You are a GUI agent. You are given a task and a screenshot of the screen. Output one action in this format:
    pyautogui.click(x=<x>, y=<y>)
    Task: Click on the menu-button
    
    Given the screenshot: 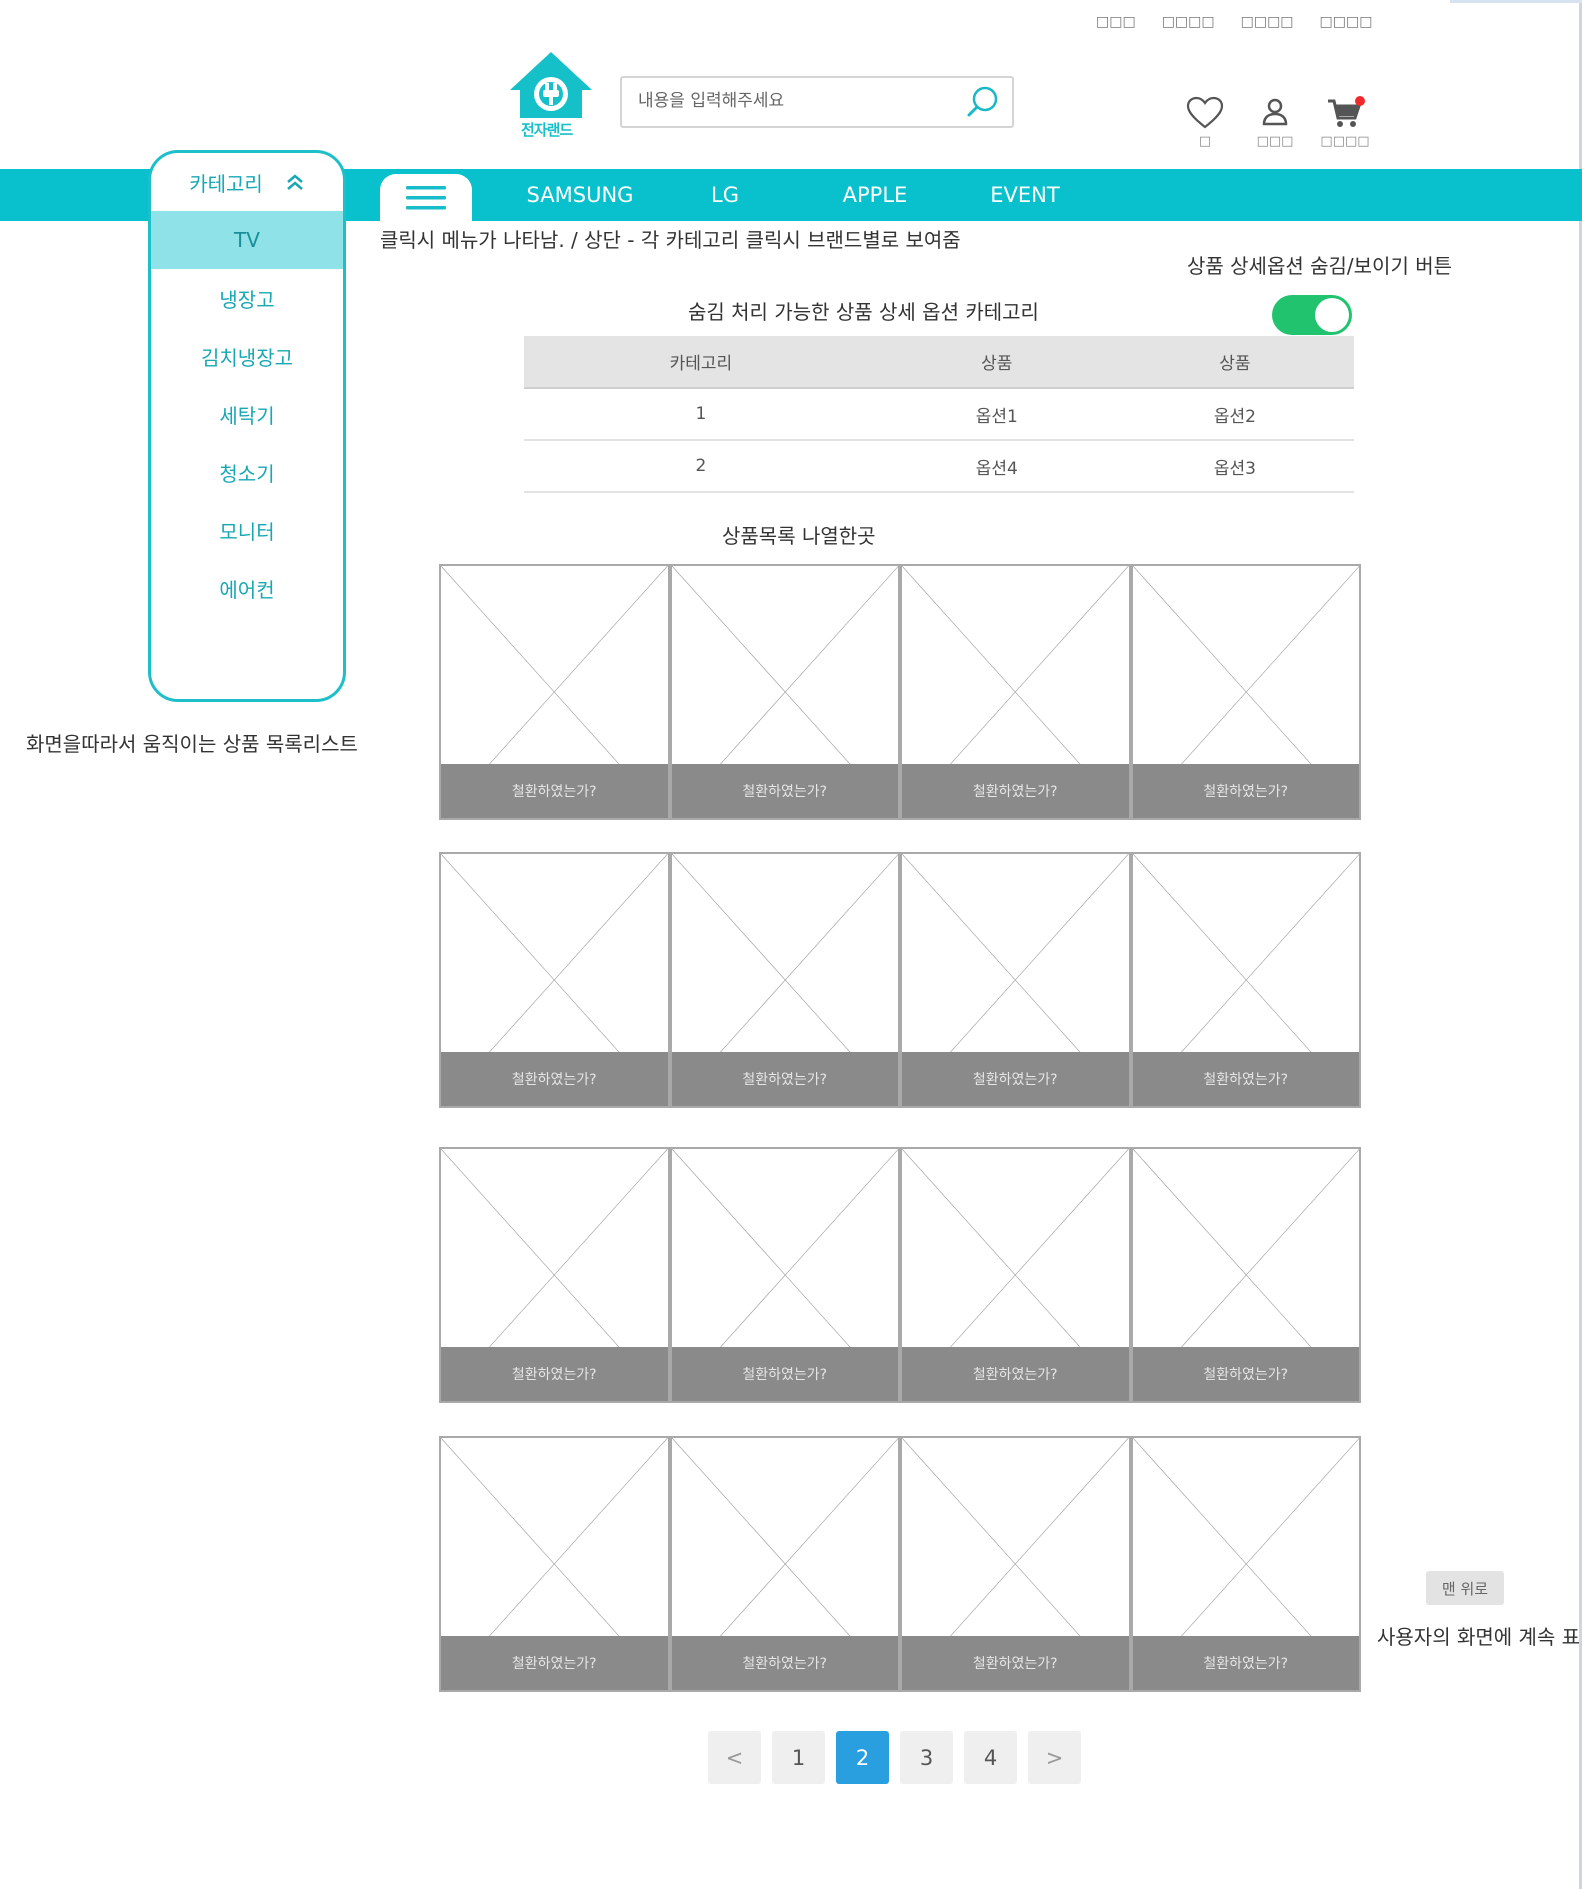 What is the action you would take?
    pyautogui.click(x=426, y=197)
    